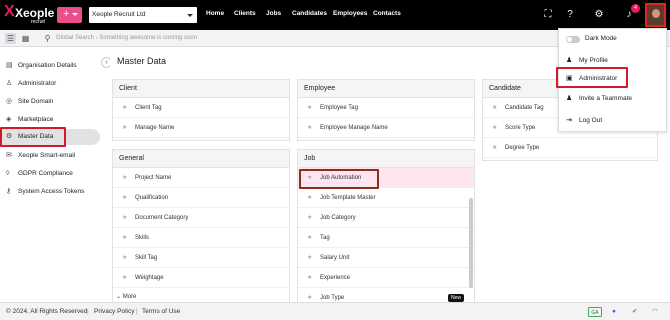 The width and height of the screenshot is (670, 320). What do you see at coordinates (119, 297) in the screenshot?
I see `chevron-down-icon: ⌄` at bounding box center [119, 297].